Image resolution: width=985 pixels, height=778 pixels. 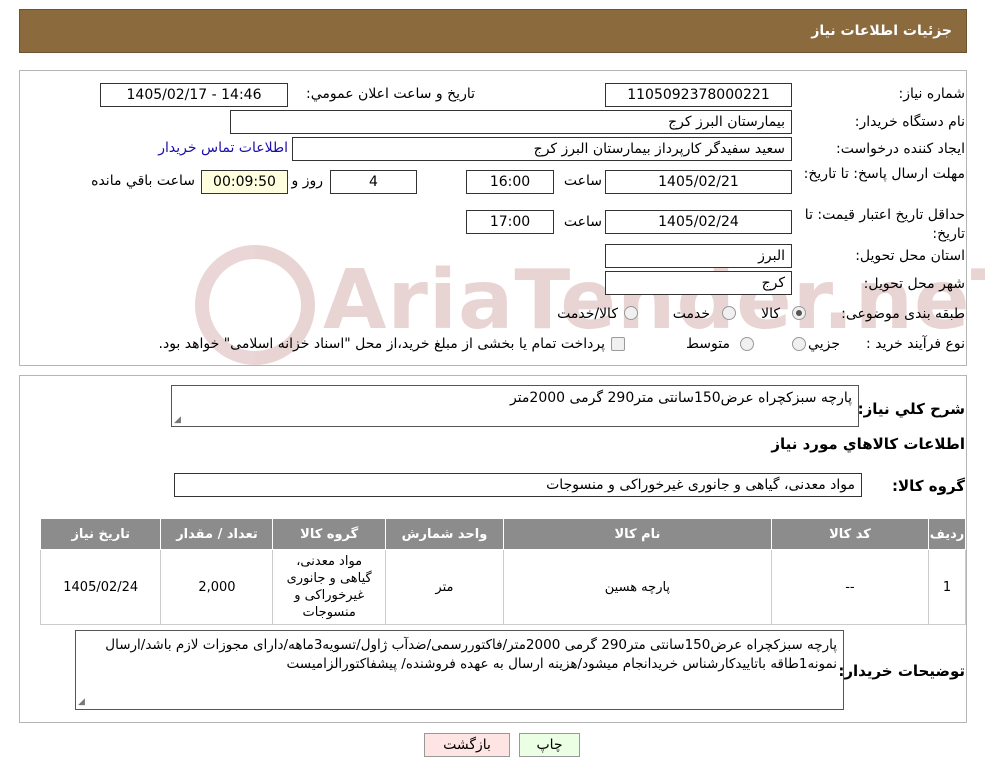 What do you see at coordinates (637, 587) in the screenshot?
I see `cell-name: پارچه هسین` at bounding box center [637, 587].